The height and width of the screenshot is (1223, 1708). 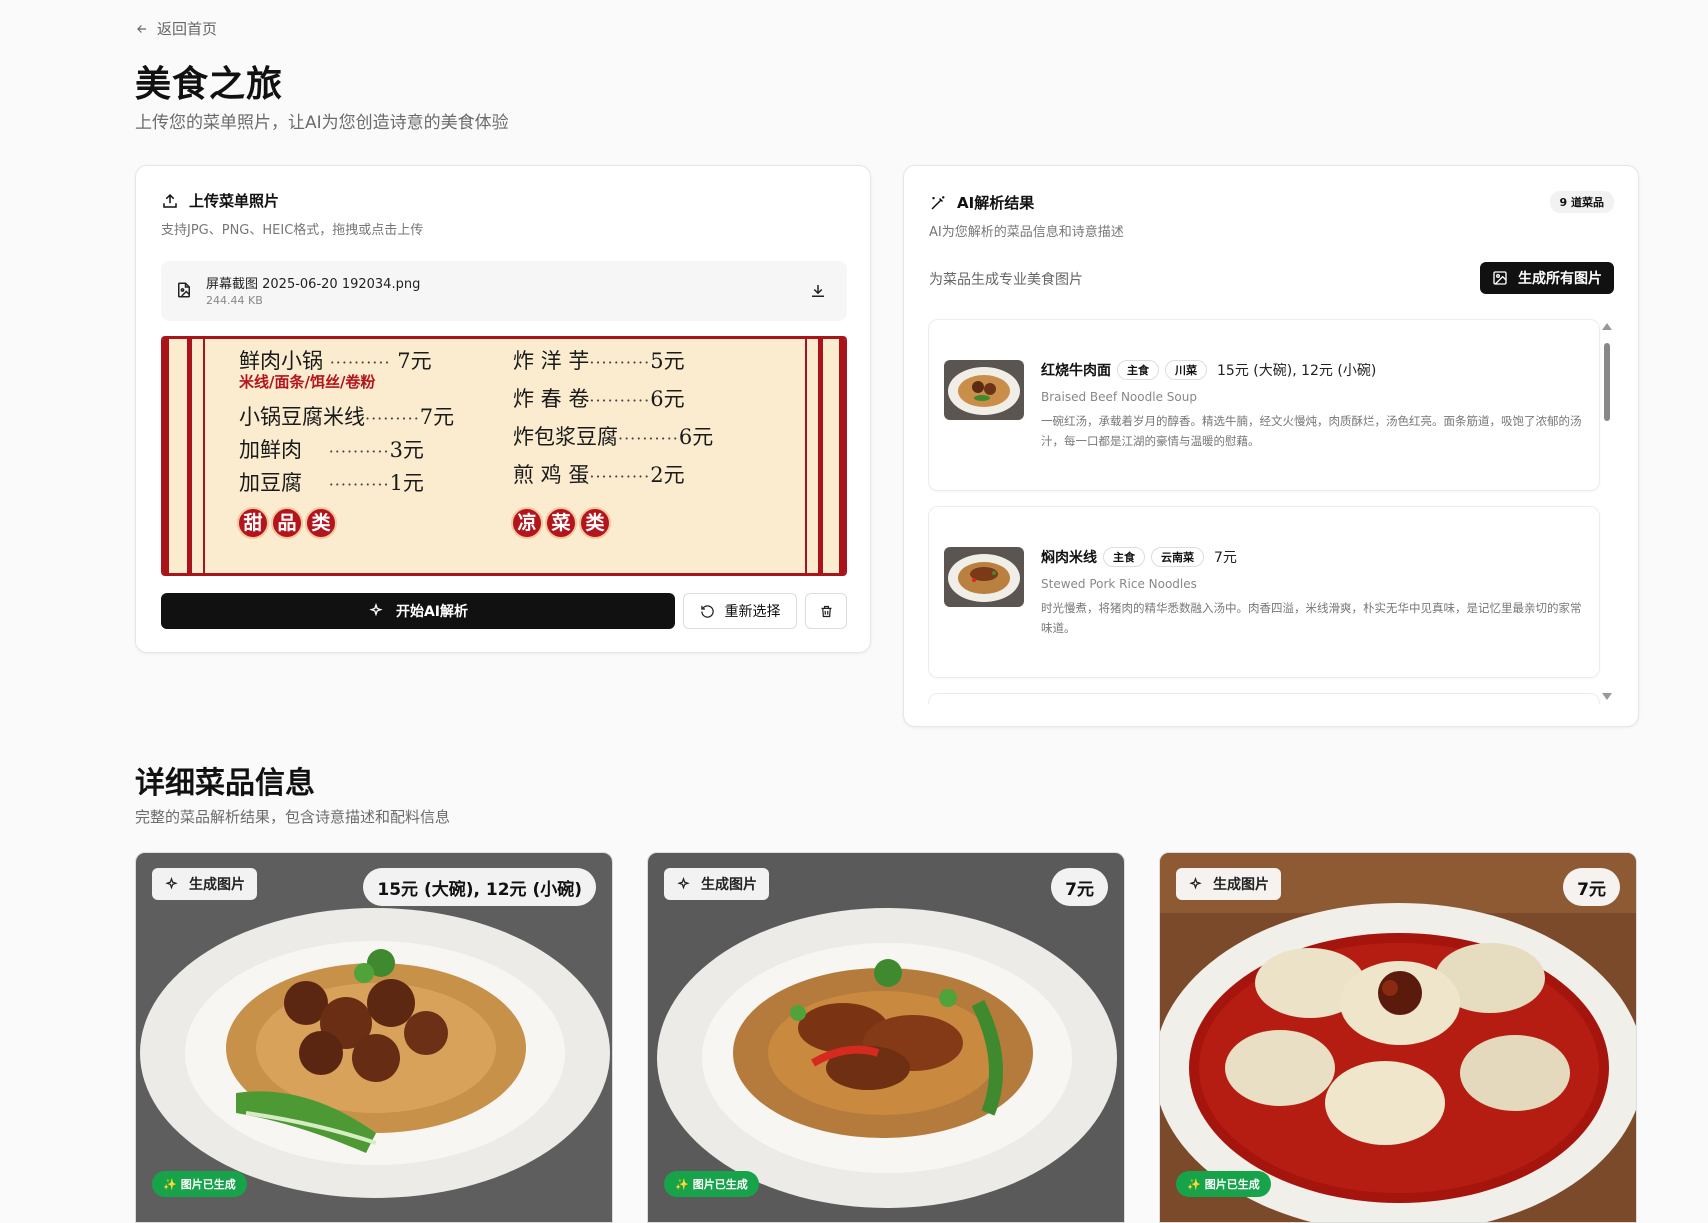 What do you see at coordinates (599, 475) in the screenshot?
I see `menu-line: 煎 鸡 蛋··········2元` at bounding box center [599, 475].